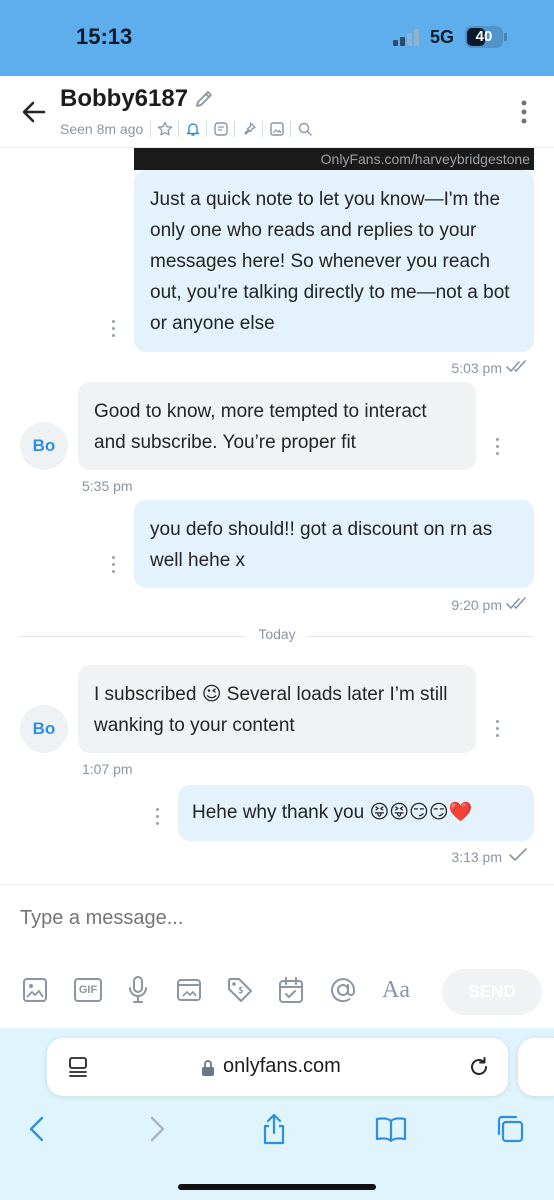  What do you see at coordinates (138, 990) in the screenshot?
I see `microphone-icon` at bounding box center [138, 990].